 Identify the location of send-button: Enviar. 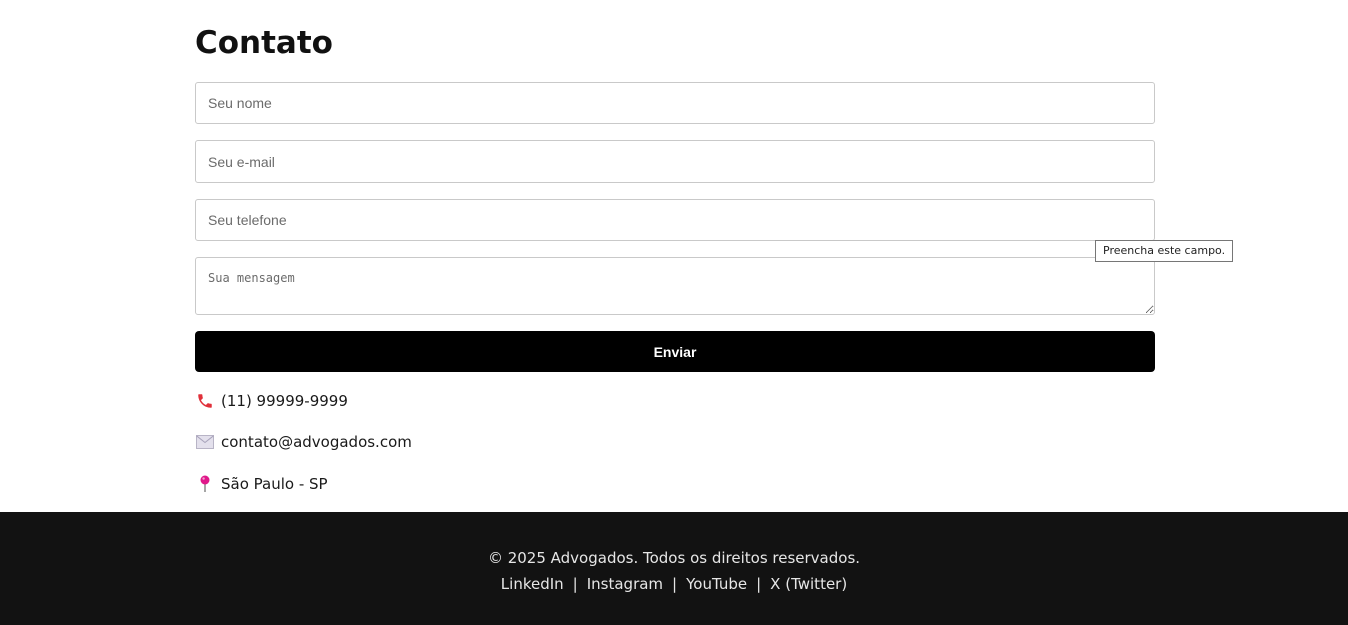
(675, 351).